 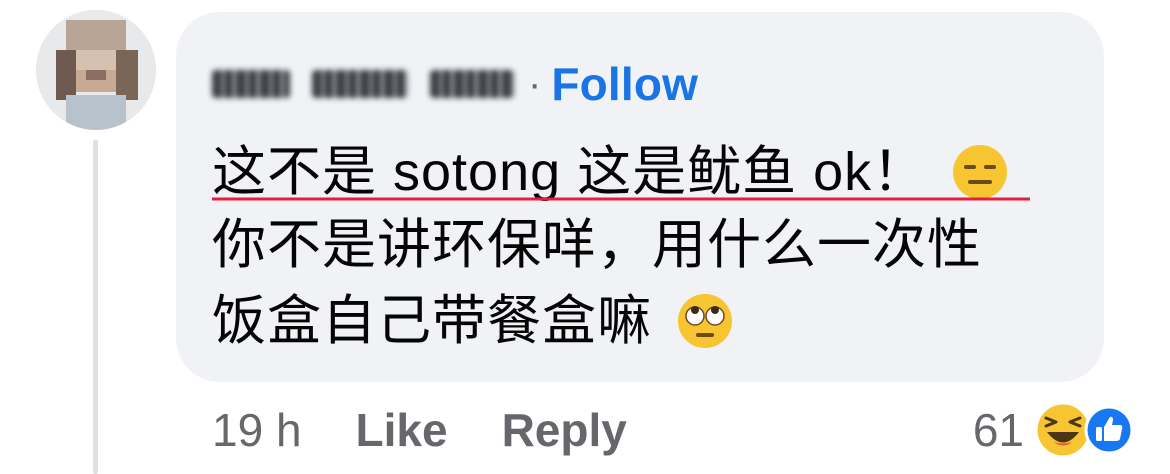 What do you see at coordinates (257, 430) in the screenshot?
I see `timestamp: 19 h` at bounding box center [257, 430].